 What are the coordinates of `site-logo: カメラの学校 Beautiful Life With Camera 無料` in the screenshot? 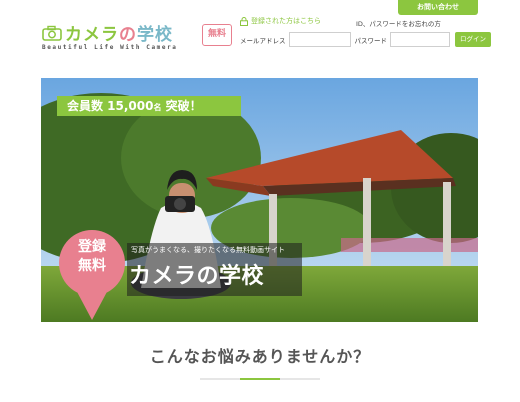 It's located at (137, 37).